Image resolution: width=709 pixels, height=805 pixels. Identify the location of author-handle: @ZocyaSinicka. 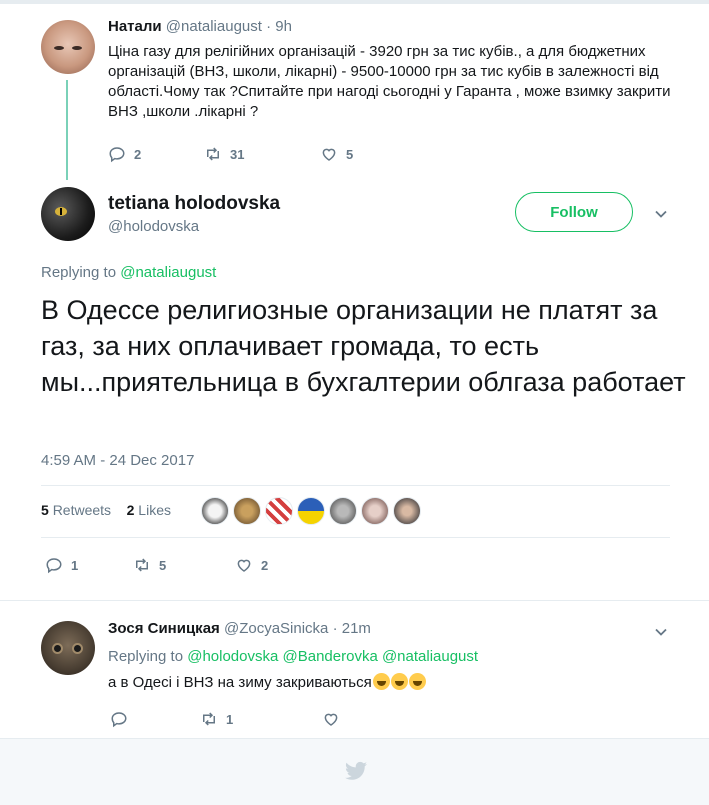
(276, 628).